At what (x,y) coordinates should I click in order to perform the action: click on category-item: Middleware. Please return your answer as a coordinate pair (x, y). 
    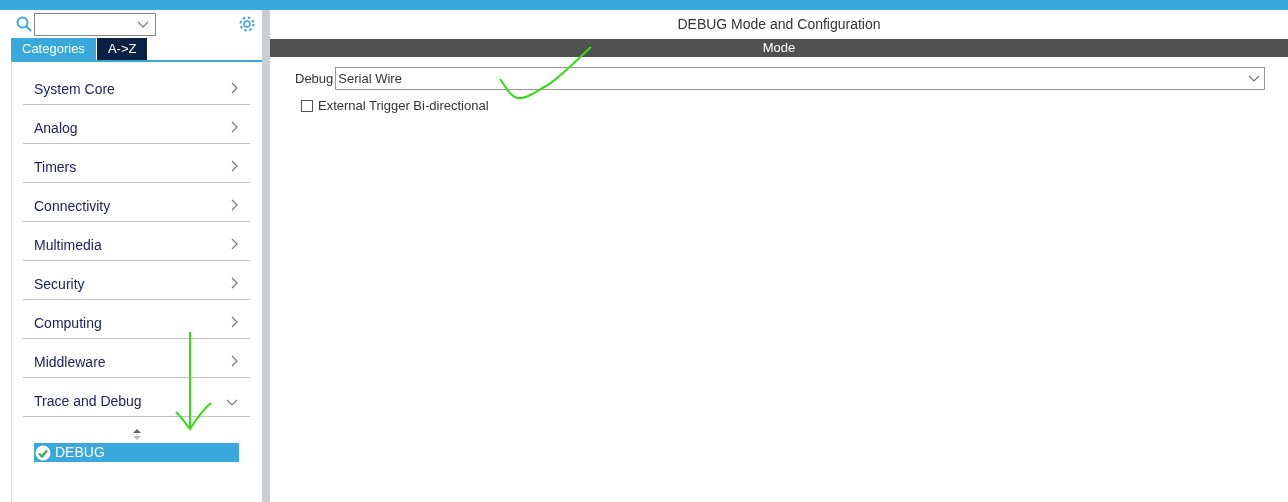
    Looking at the image, I should click on (136, 358).